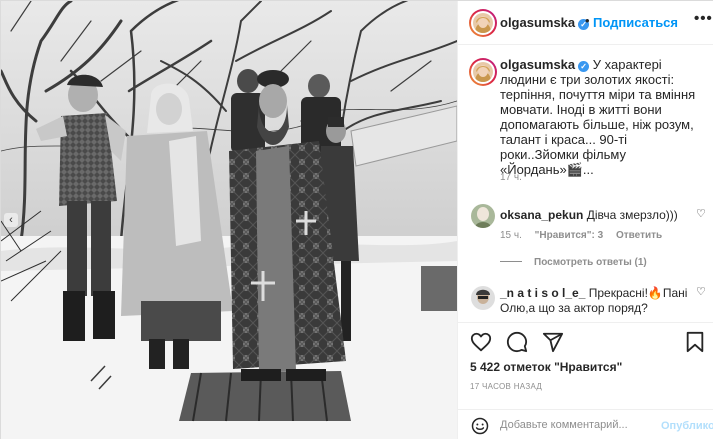 The height and width of the screenshot is (439, 713). What do you see at coordinates (11, 220) in the screenshot?
I see `chevron-left-icon: ‹` at bounding box center [11, 220].